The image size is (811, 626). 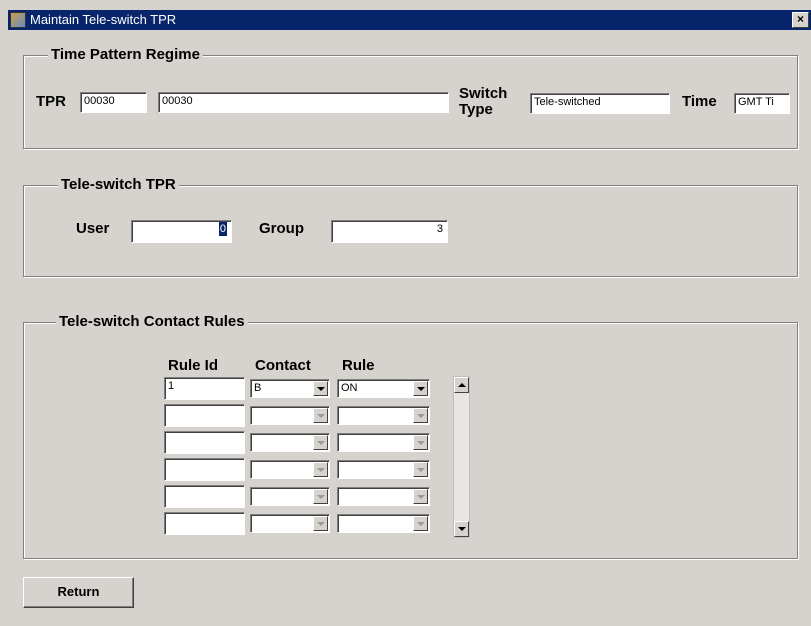 What do you see at coordinates (281, 228) in the screenshot?
I see `group-label: Group` at bounding box center [281, 228].